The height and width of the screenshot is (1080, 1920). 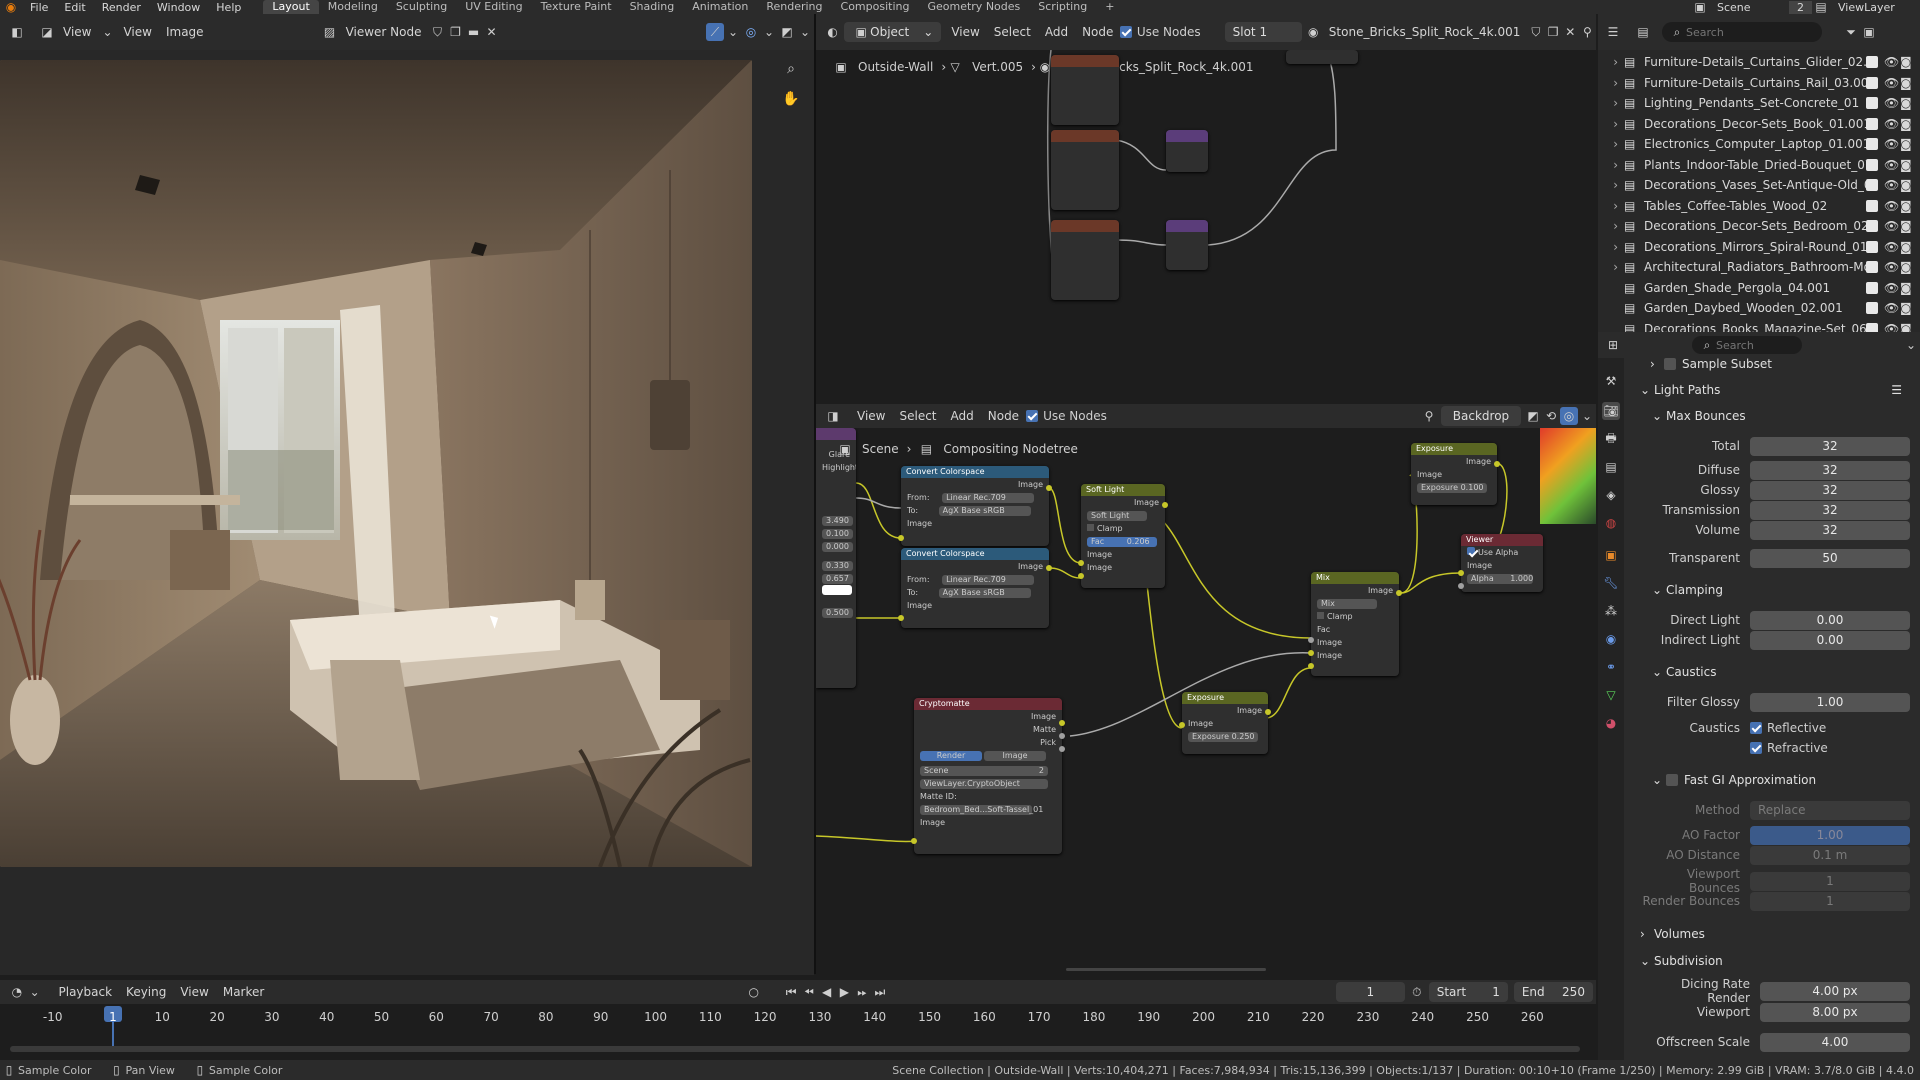 I want to click on menu-image: Image, so click(x=185, y=32).